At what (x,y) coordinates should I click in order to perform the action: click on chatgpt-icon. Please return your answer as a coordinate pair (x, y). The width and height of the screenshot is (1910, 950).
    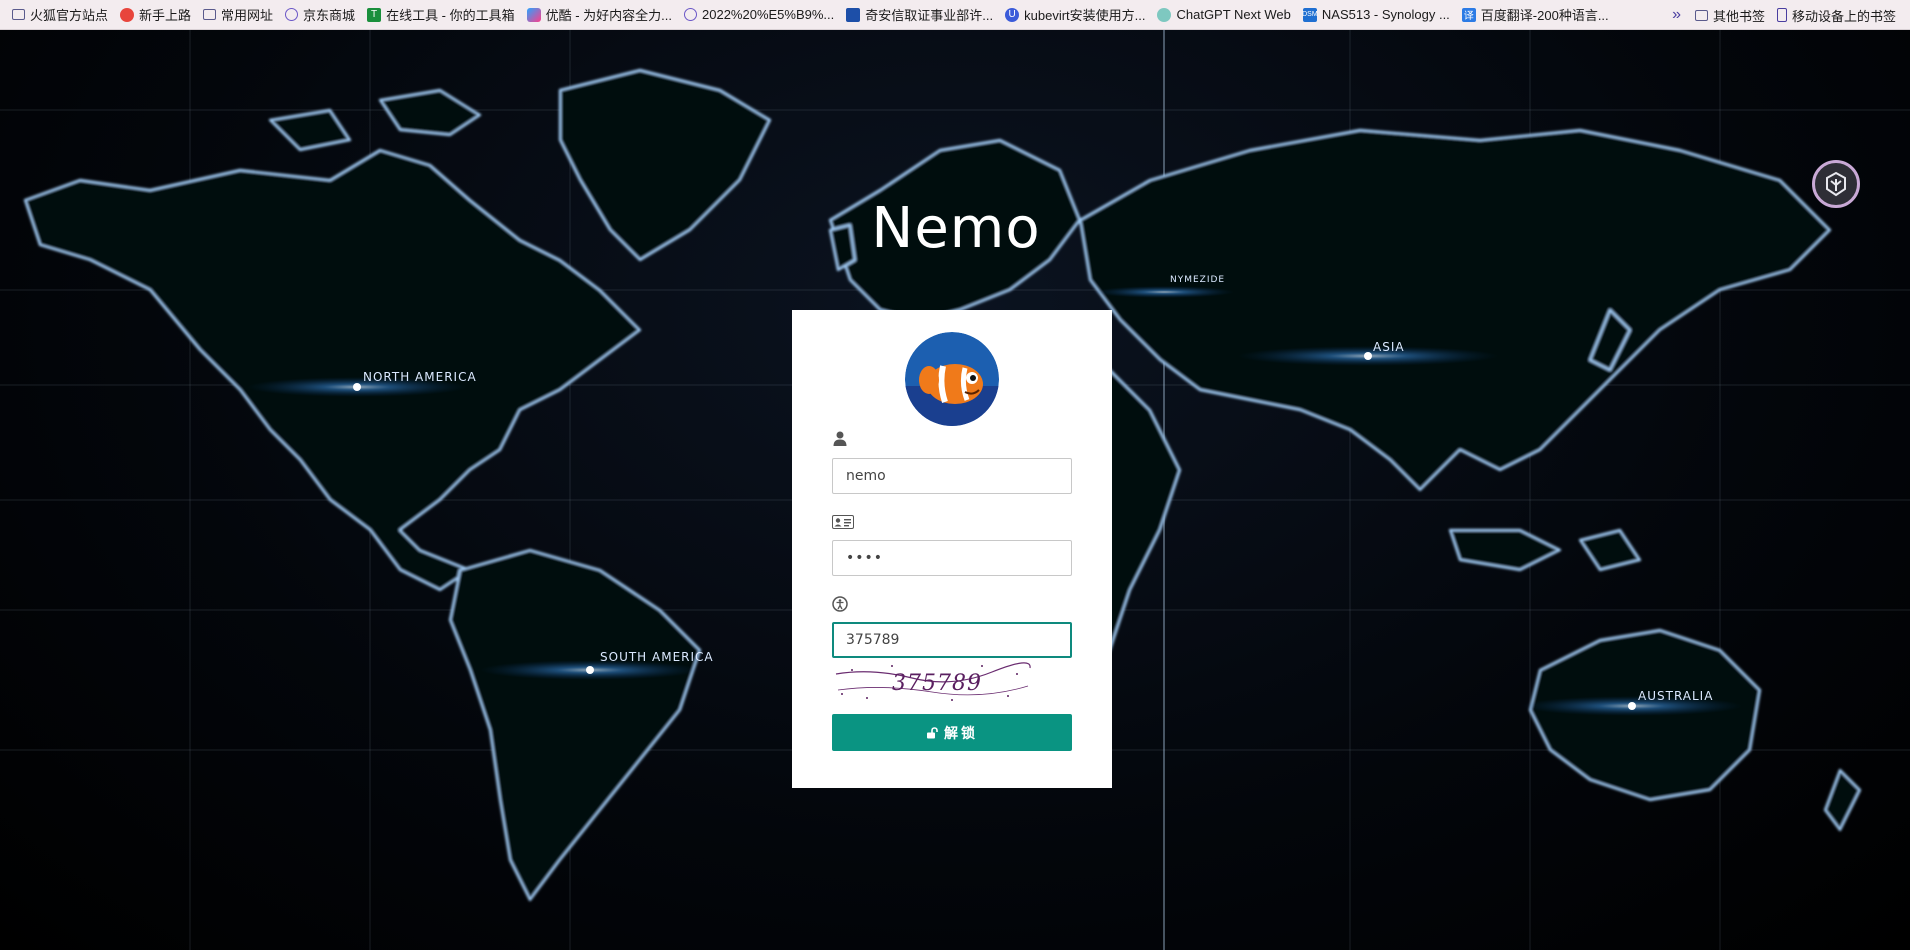
    Looking at the image, I should click on (1164, 14).